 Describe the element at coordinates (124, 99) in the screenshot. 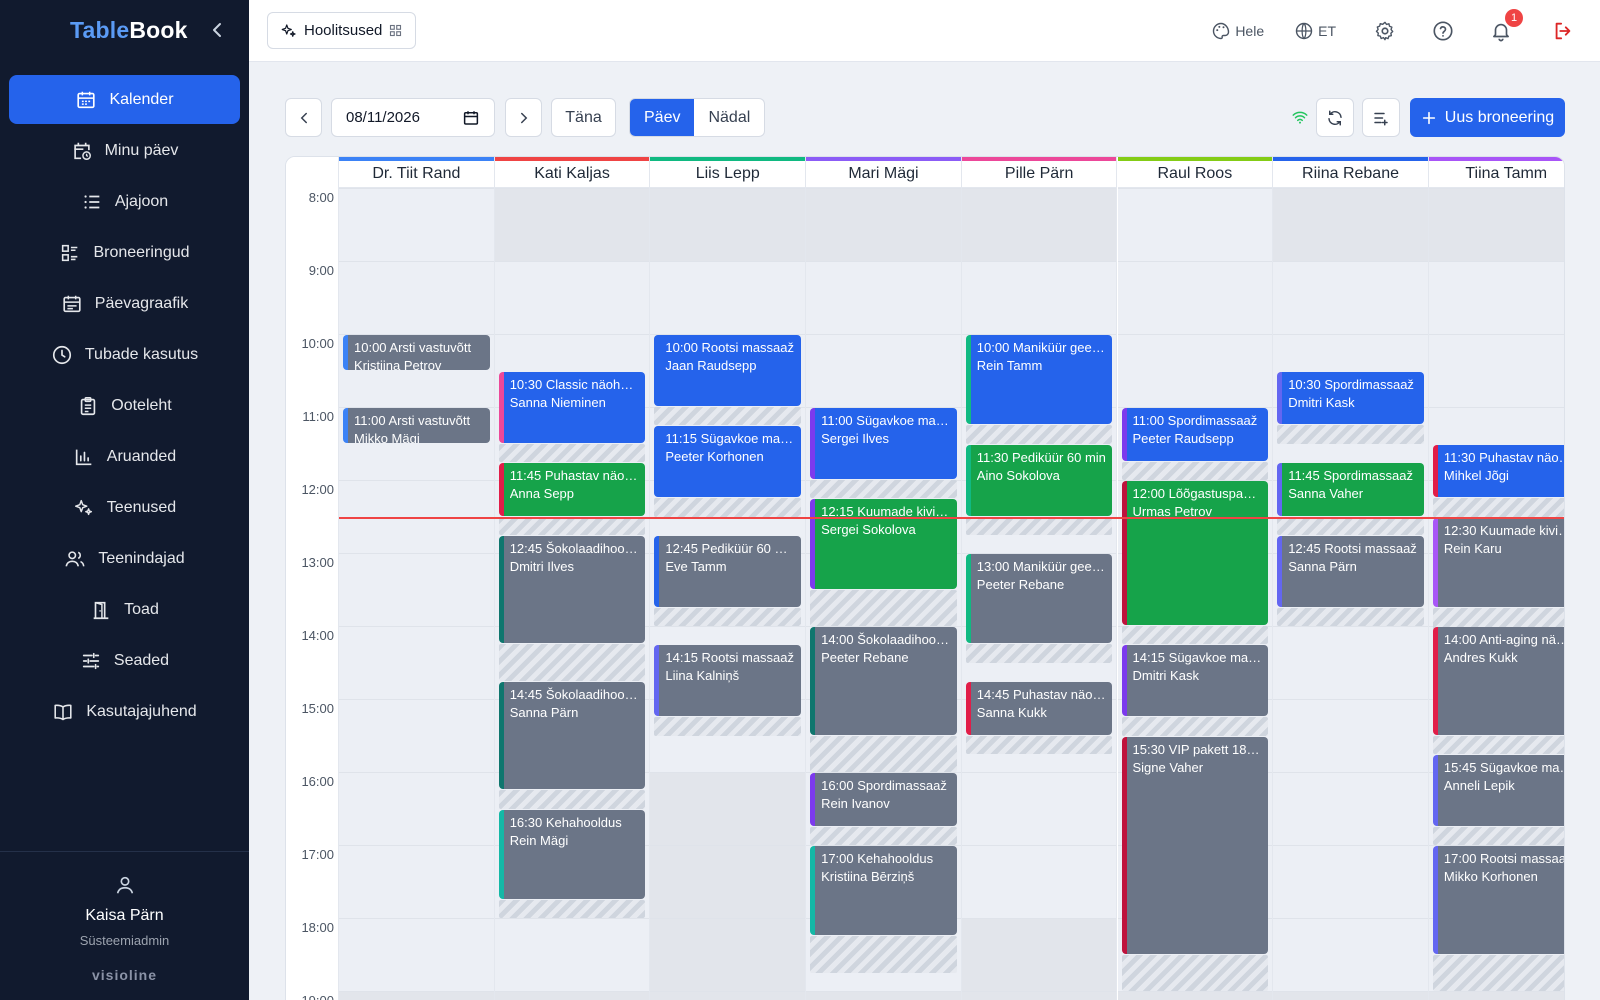

I see `sidebar-item-kalender: Kalender` at that location.